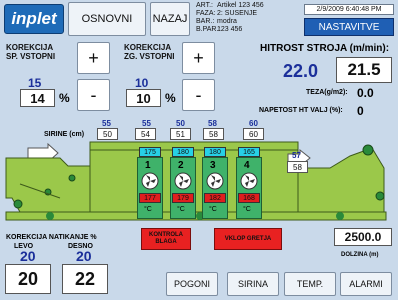 This screenshot has width=398, height=300. What do you see at coordinates (297, 167) in the screenshot?
I see `outlet-width-field: 58` at bounding box center [297, 167].